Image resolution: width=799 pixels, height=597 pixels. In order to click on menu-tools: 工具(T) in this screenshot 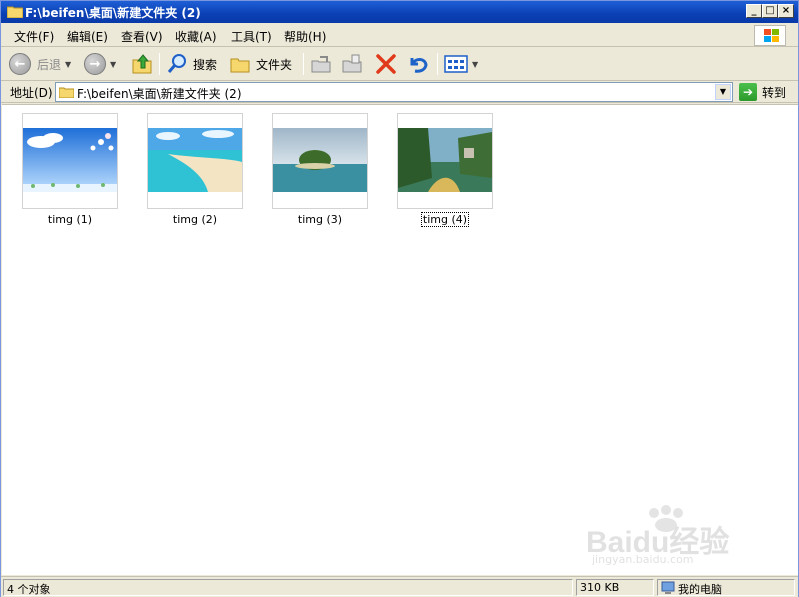, I will do `click(251, 36)`.